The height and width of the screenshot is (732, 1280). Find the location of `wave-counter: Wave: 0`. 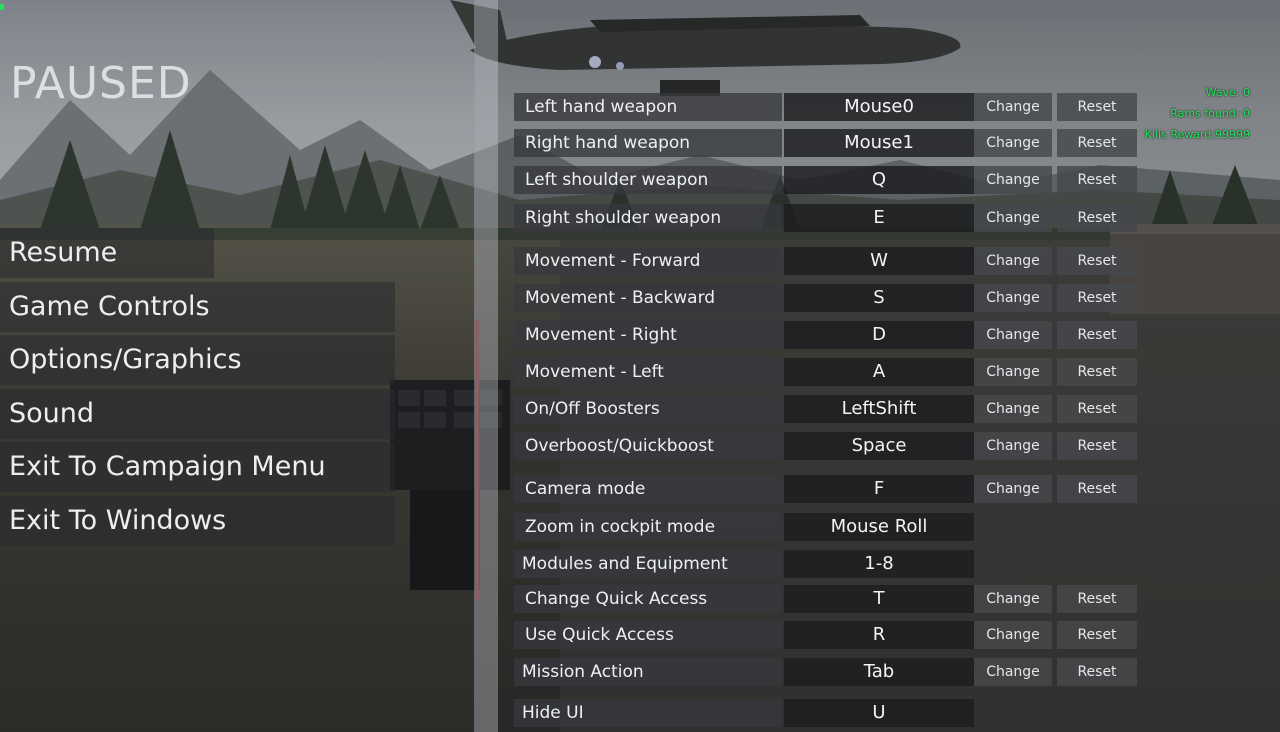

wave-counter: Wave: 0 is located at coordinates (1227, 92).